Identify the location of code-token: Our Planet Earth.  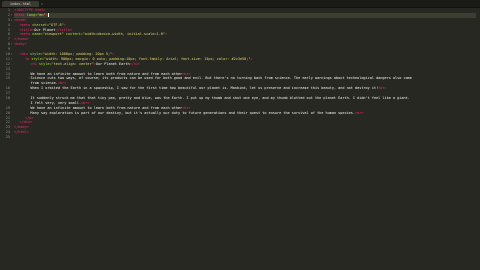
(112, 63).